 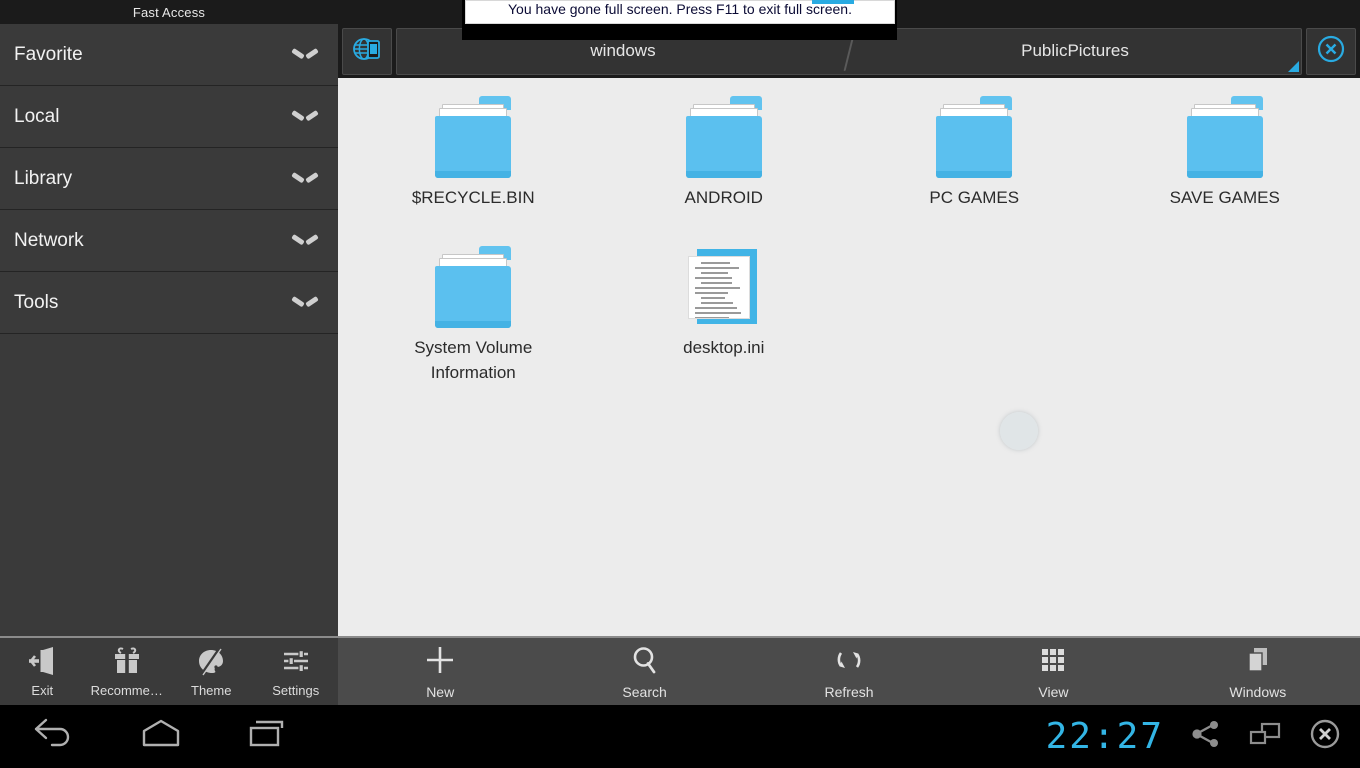 I want to click on sliders-icon, so click(x=296, y=662).